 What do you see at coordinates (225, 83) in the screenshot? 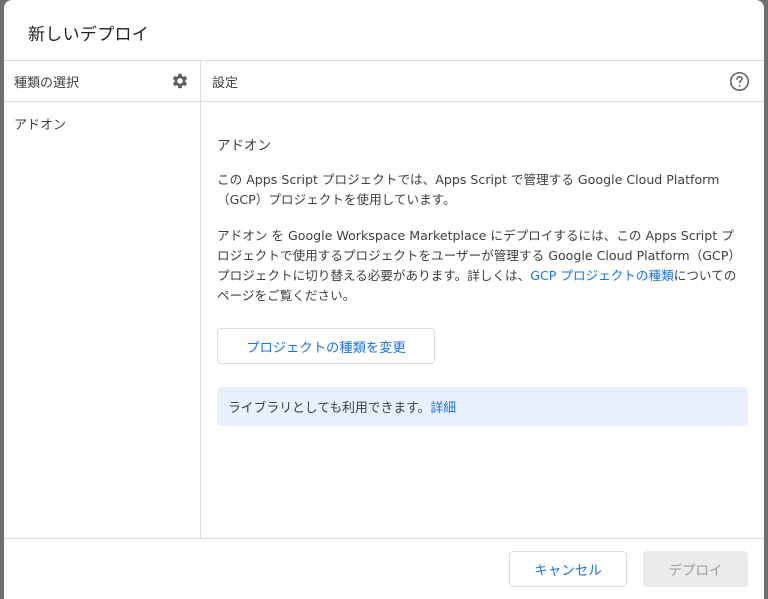
I see `settings-title: 設定` at bounding box center [225, 83].